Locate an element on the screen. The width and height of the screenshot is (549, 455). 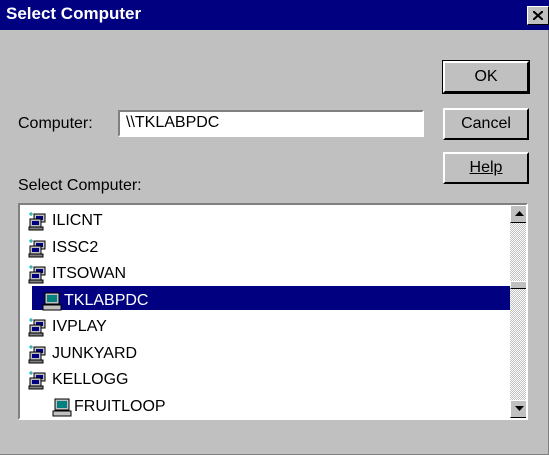
close-button is located at coordinates (538, 15).